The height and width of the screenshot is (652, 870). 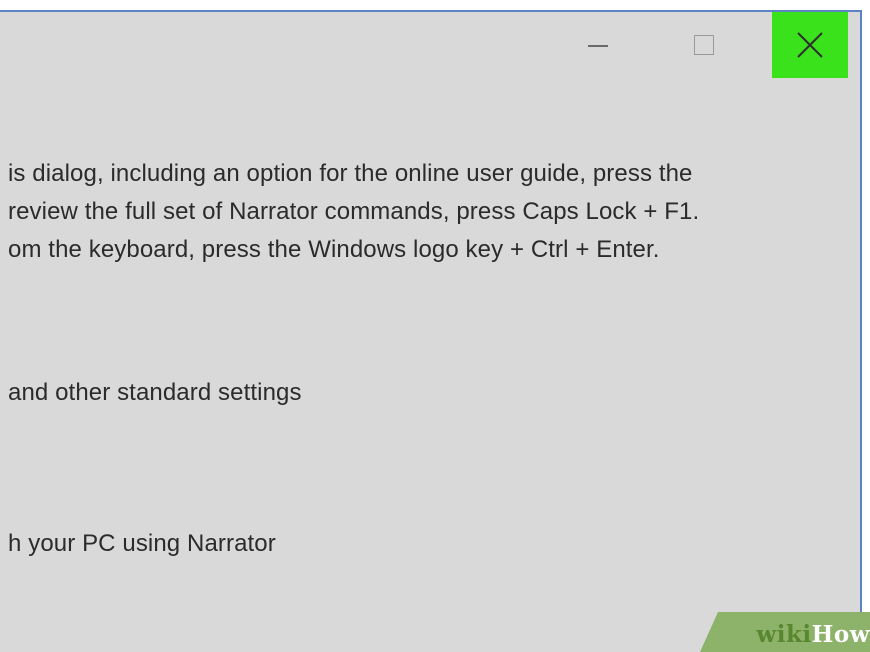 What do you see at coordinates (155, 393) in the screenshot?
I see `settings-link-text: and other standard settings` at bounding box center [155, 393].